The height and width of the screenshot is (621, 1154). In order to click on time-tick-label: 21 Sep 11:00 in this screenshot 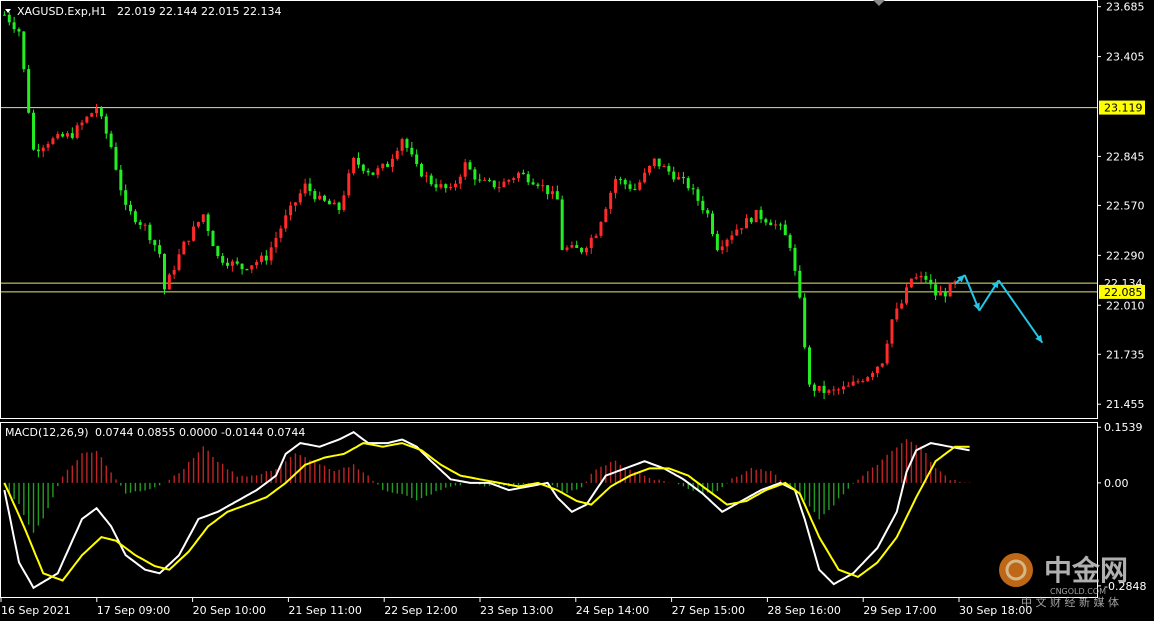, I will do `click(324, 610)`.